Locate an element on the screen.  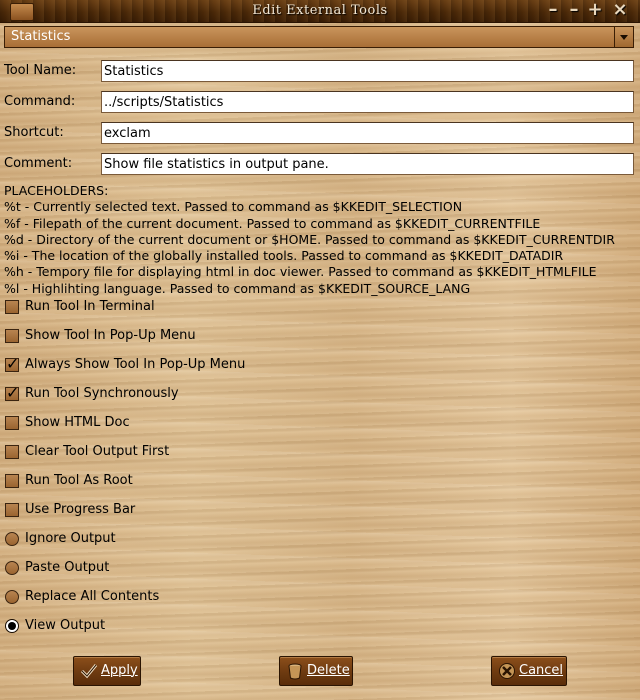
trash-icon is located at coordinates (295, 671).